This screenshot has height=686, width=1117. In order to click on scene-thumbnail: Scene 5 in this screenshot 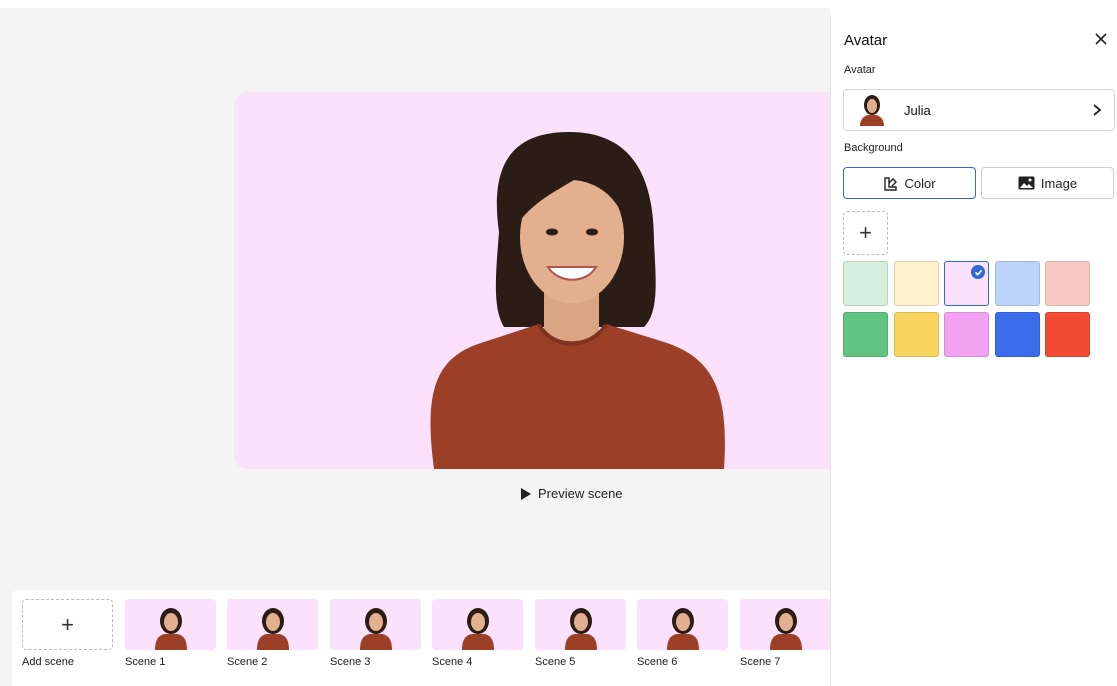, I will do `click(580, 633)`.